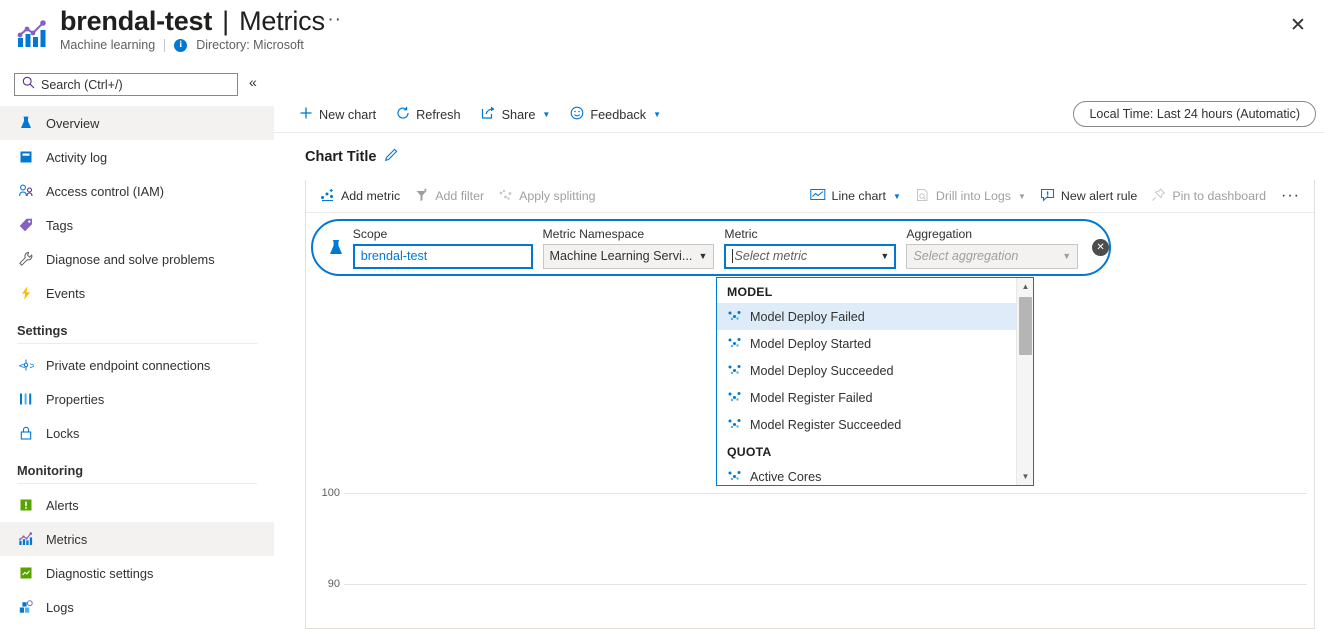 The image size is (1324, 629). Describe the element at coordinates (82, 84) in the screenshot. I see `search-placeholder: Search (Ctrl+/)` at that location.